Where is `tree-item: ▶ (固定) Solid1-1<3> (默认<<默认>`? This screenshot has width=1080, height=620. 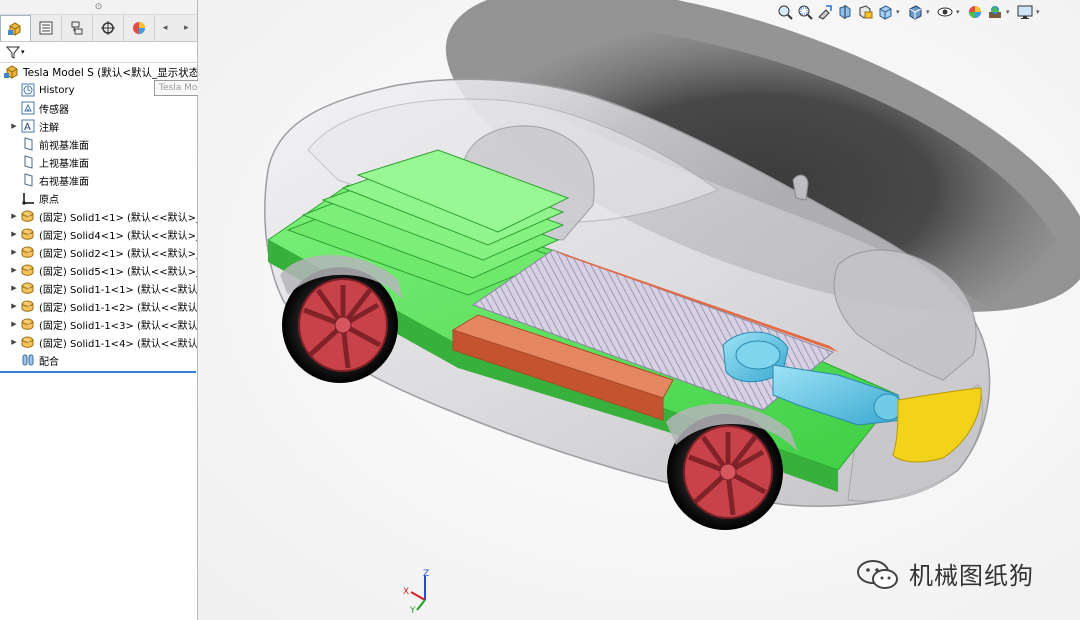
tree-item: ▶ (固定) Solid1-1<3> (默认<<默认> is located at coordinates (98, 324).